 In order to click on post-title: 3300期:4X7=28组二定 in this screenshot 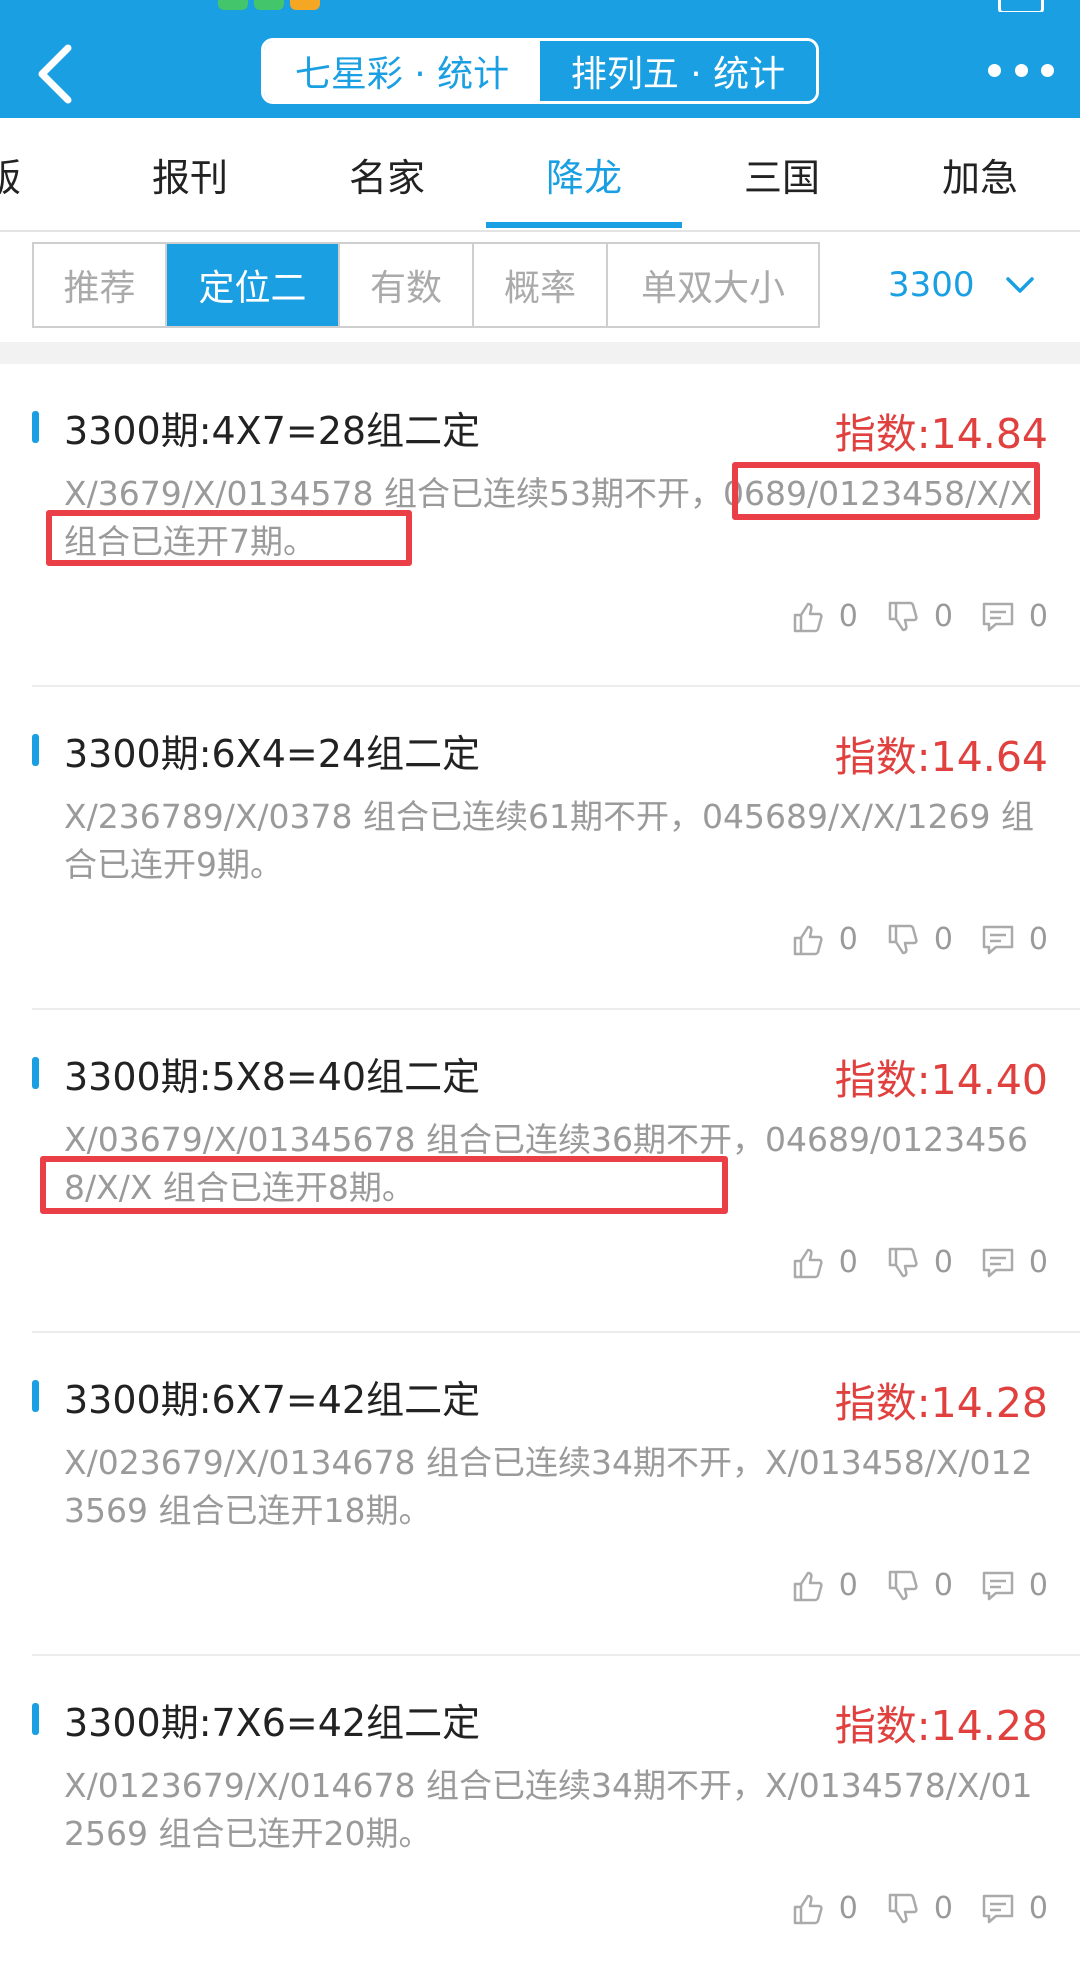, I will do `click(272, 431)`.